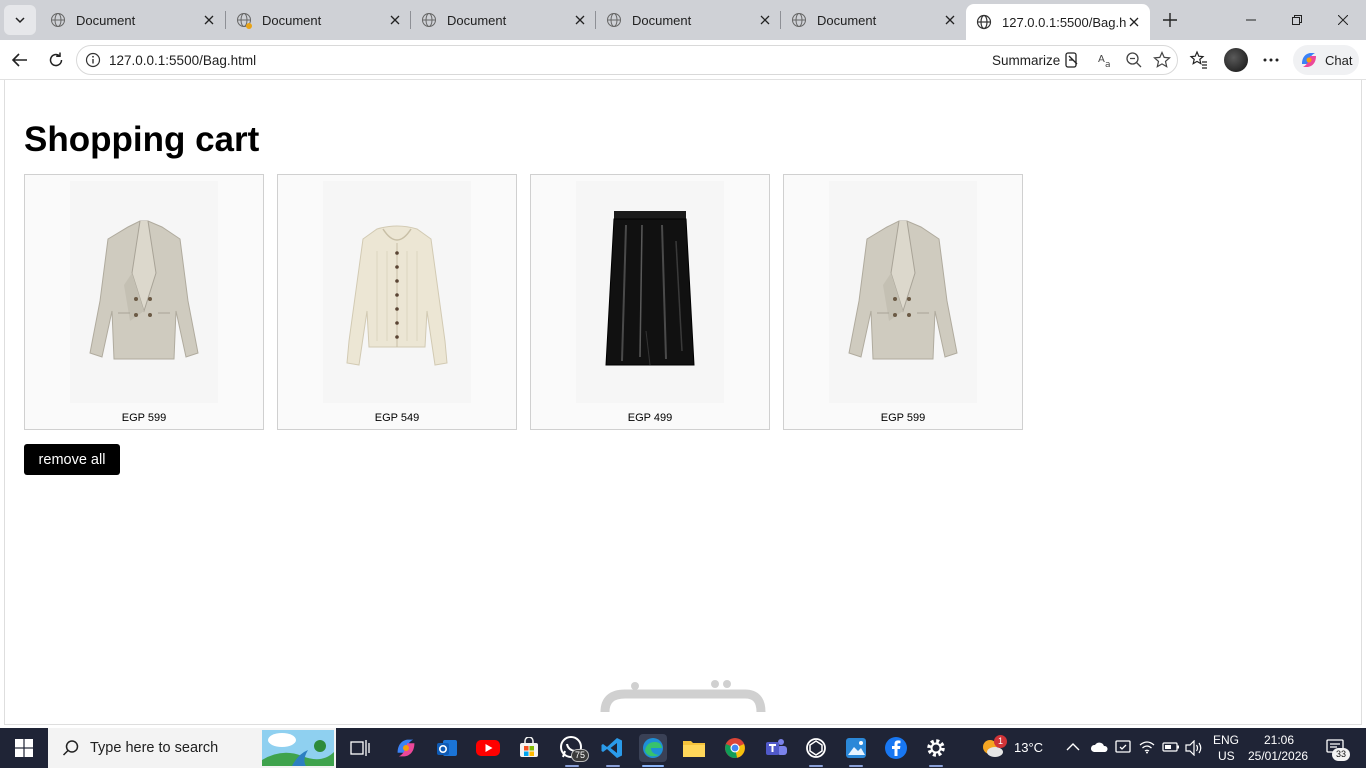 Image resolution: width=1366 pixels, height=768 pixels. What do you see at coordinates (1279, 740) in the screenshot?
I see `clock-time: 21:06` at bounding box center [1279, 740].